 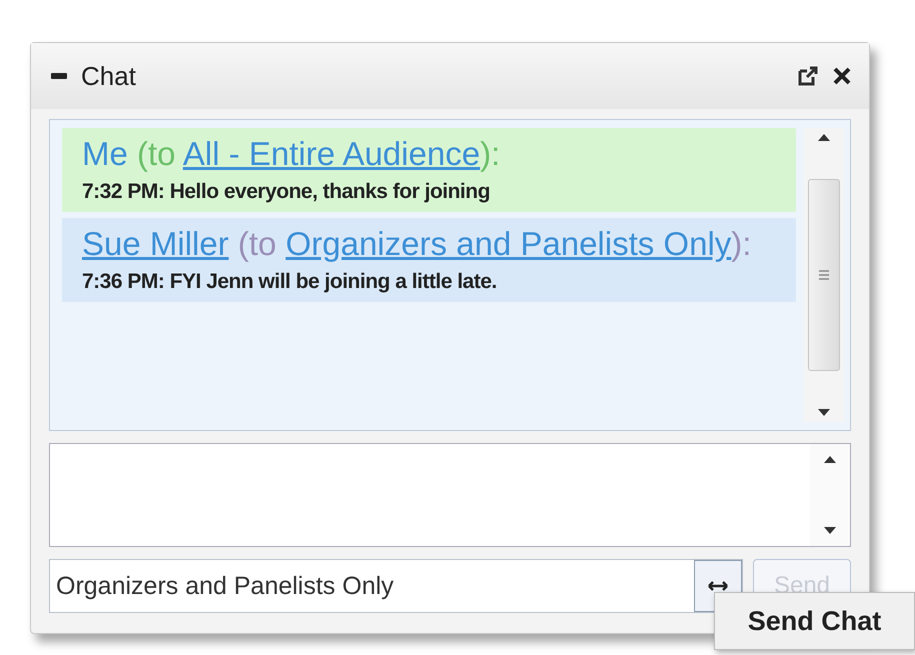 I want to click on message-text: 7:36 PM: FYI Jenn will be joining a little late., so click(x=290, y=282).